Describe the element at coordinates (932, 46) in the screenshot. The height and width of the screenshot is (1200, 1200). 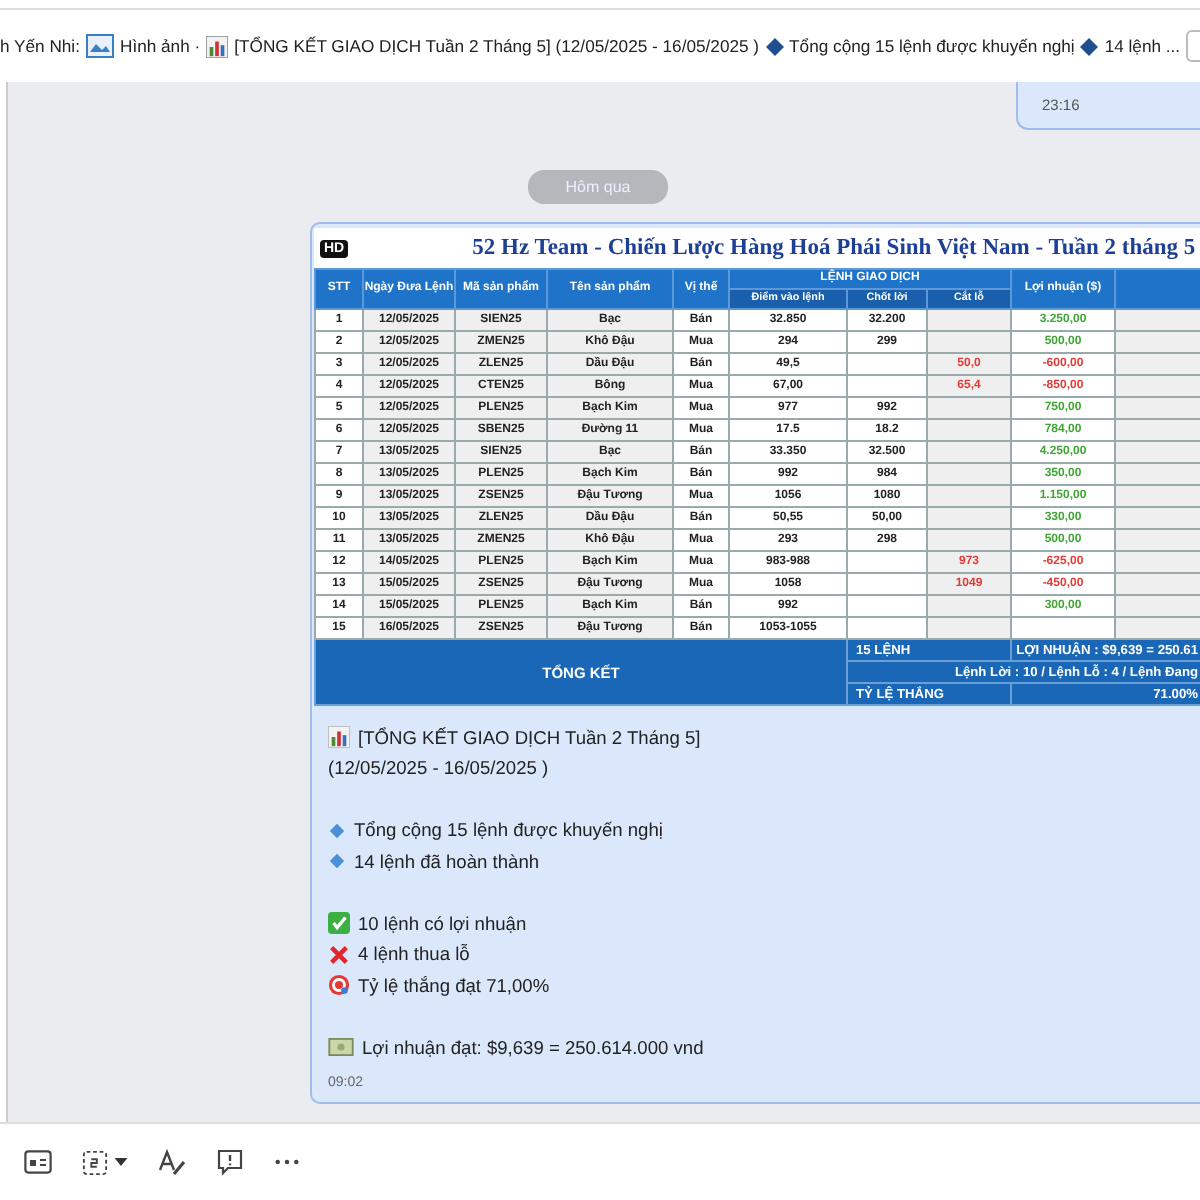
I see `preview-text: Tổng cộng 15 lệnh được khuyến nghị` at that location.